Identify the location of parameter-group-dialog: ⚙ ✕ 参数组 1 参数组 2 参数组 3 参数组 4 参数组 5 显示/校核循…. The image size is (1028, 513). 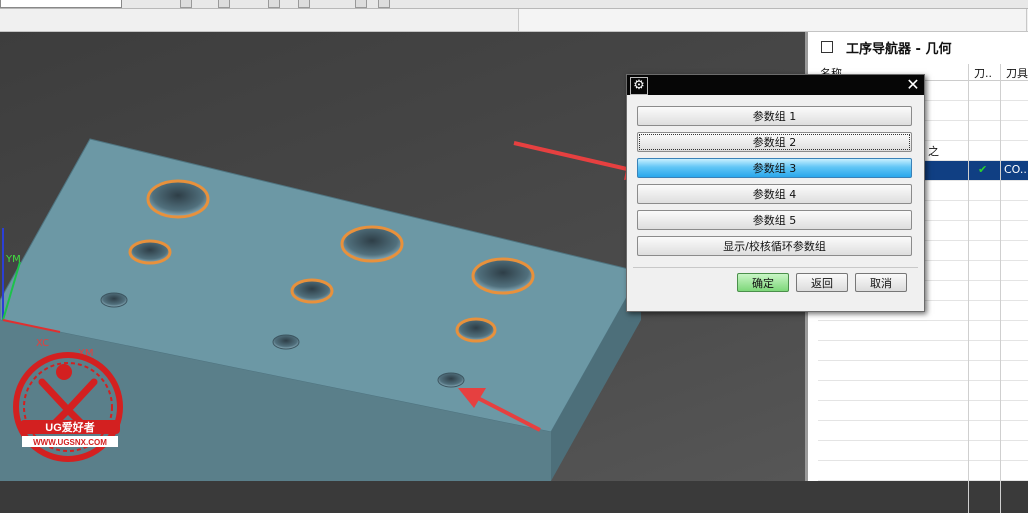
(775, 193).